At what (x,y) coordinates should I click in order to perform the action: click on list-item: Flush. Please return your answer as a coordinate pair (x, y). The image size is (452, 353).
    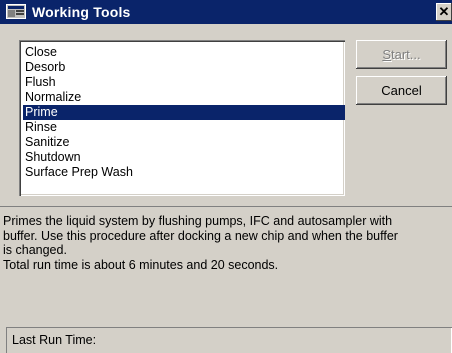
    Looking at the image, I should click on (183, 82).